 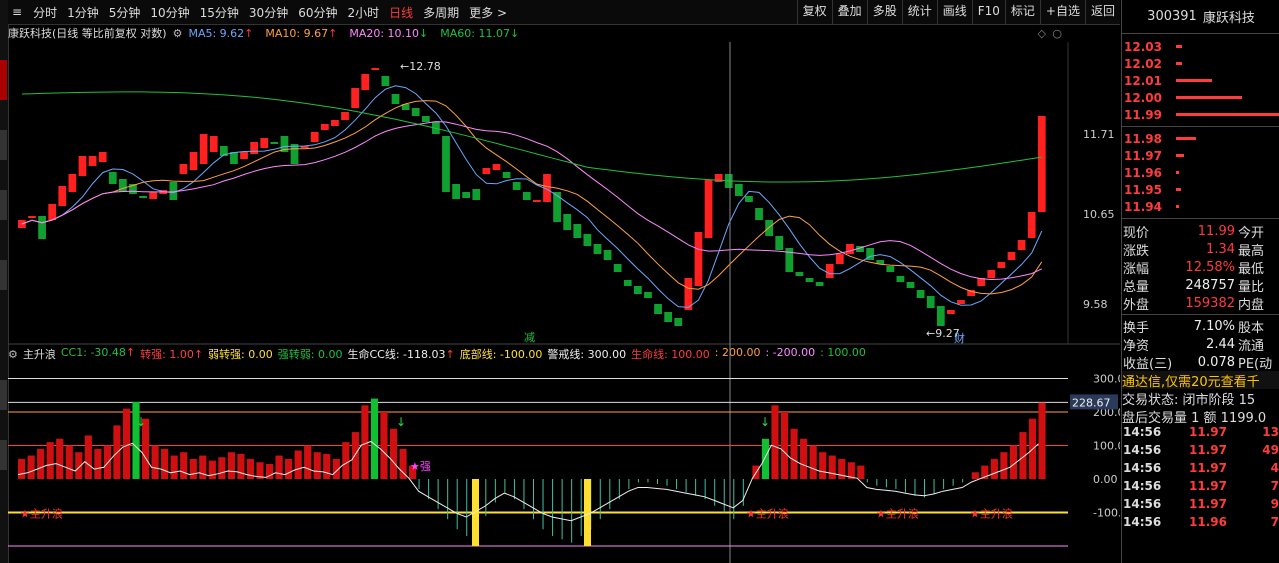 What do you see at coordinates (1200, 97) in the screenshot?
I see `order-book-row: 12.00` at bounding box center [1200, 97].